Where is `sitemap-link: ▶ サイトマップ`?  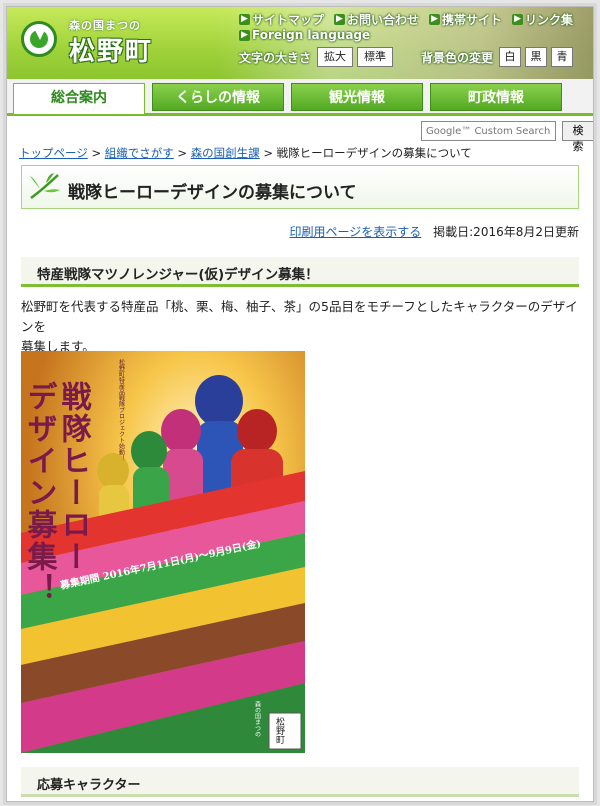 sitemap-link: ▶ サイトマップ is located at coordinates (281, 19).